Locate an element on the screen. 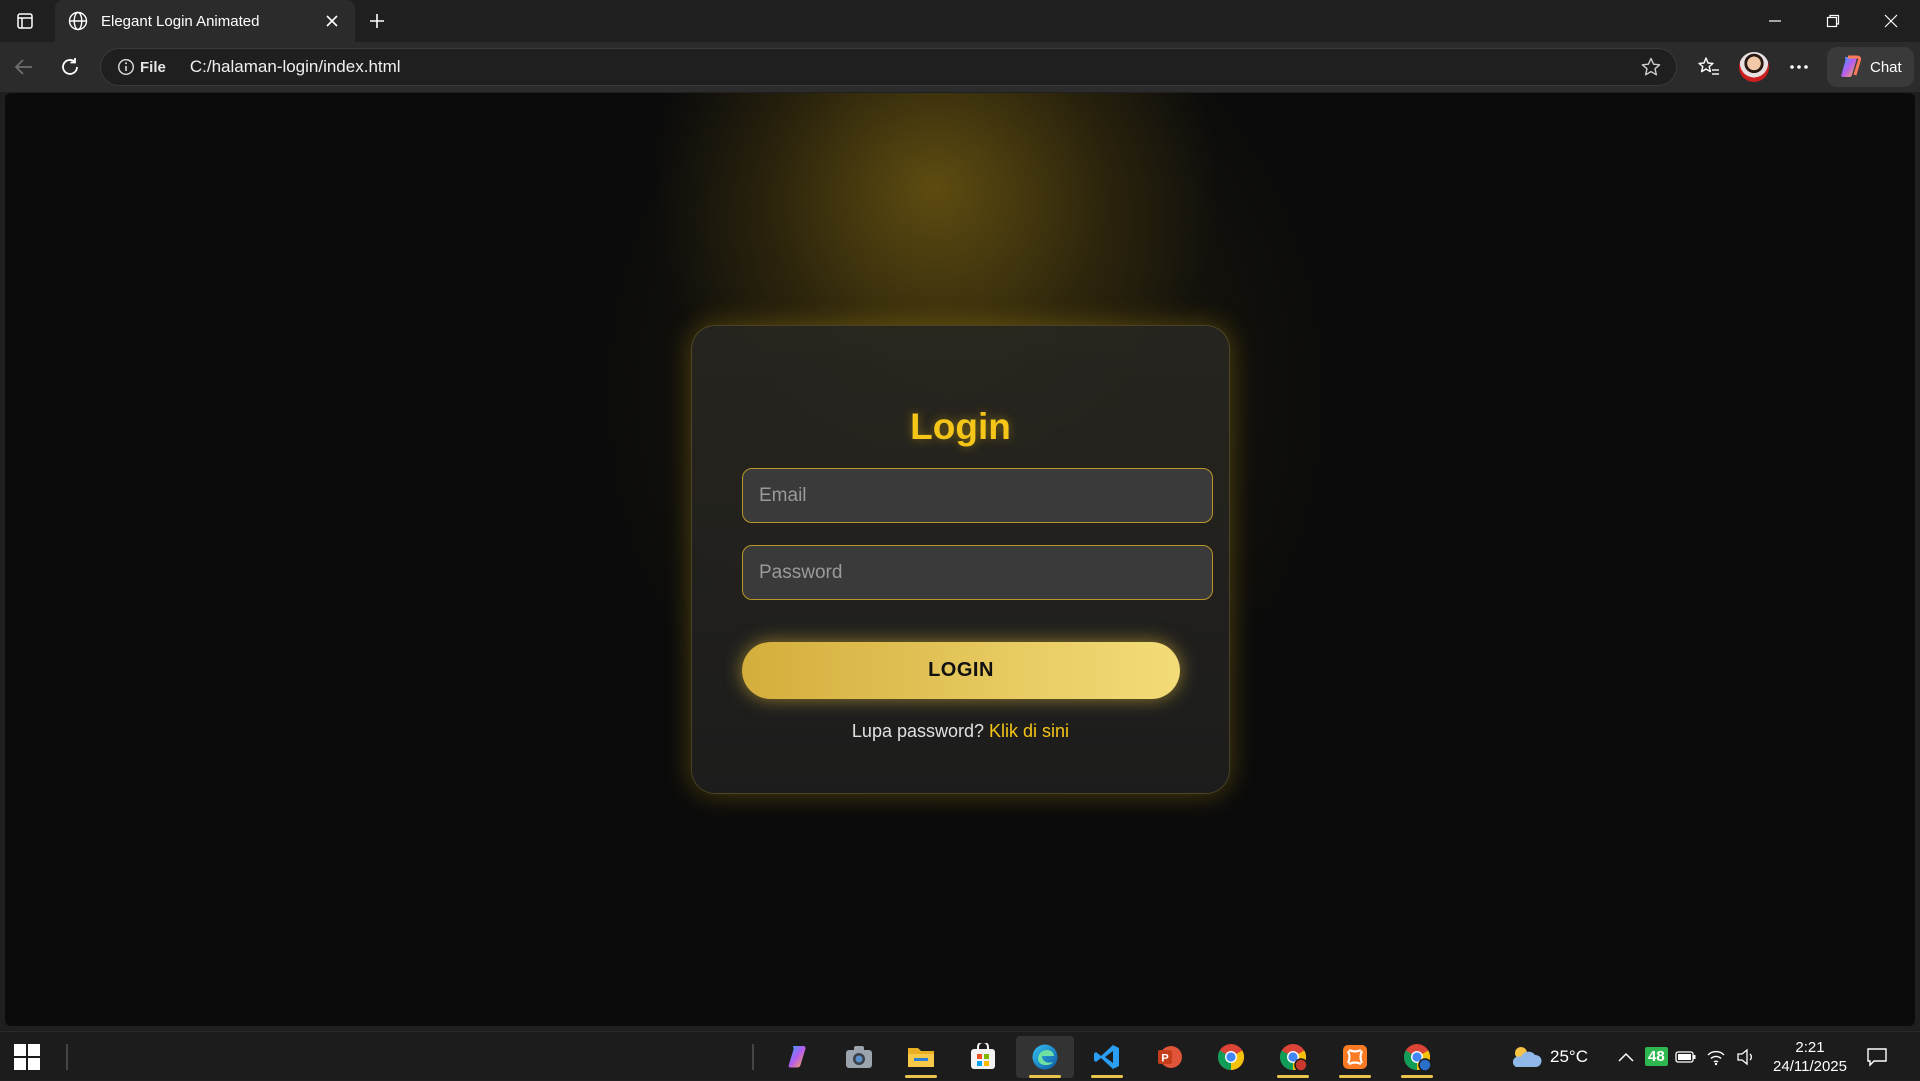 This screenshot has width=1920, height=1081. taskbar-app-store is located at coordinates (983, 1057).